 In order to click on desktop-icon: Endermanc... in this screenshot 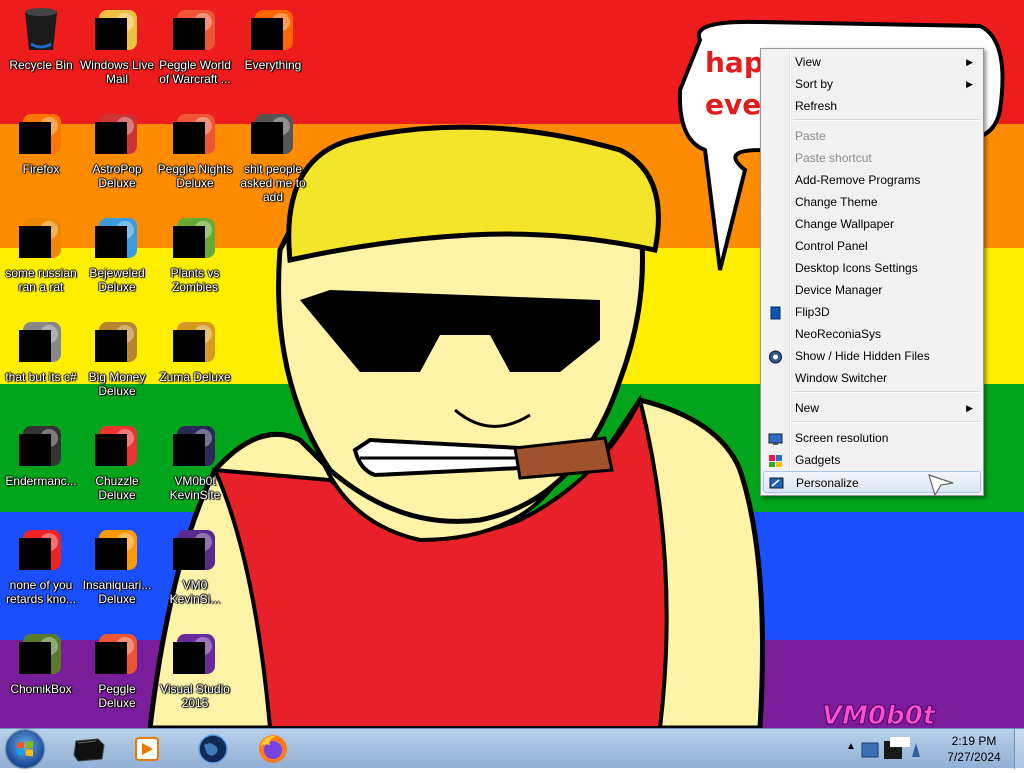, I will do `click(41, 452)`.